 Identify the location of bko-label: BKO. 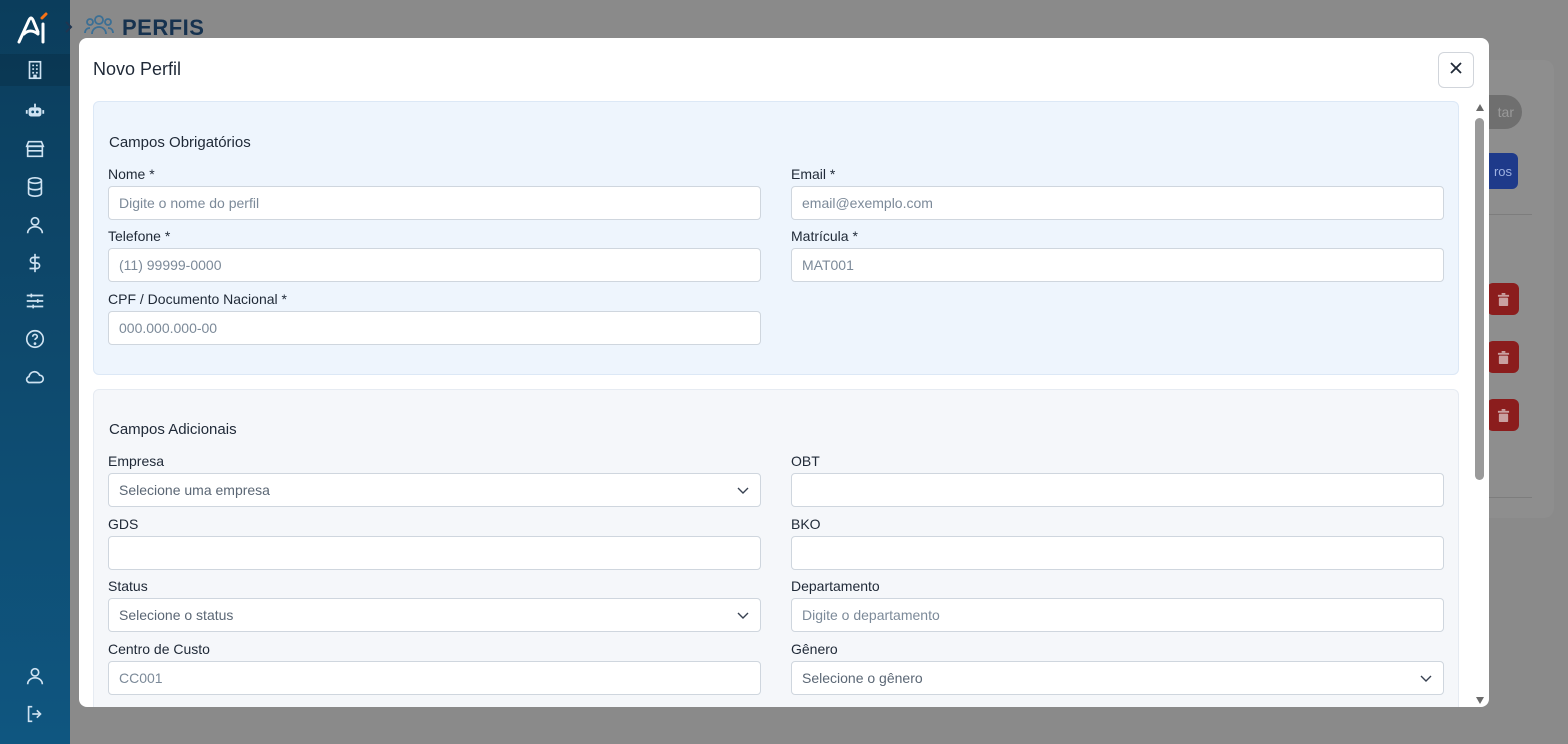
(806, 524).